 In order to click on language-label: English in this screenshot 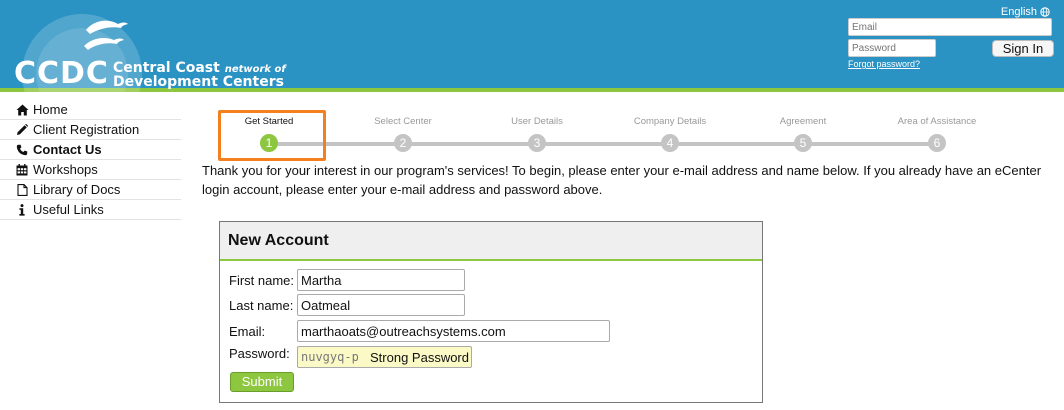, I will do `click(1018, 12)`.